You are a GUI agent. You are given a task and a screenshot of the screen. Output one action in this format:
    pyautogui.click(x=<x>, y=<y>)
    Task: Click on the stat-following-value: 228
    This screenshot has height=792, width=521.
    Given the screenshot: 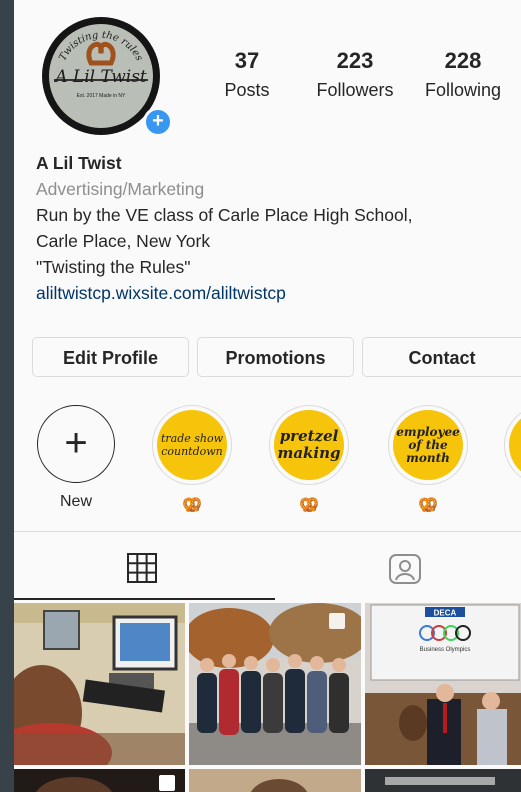 What is the action you would take?
    pyautogui.click(x=463, y=60)
    